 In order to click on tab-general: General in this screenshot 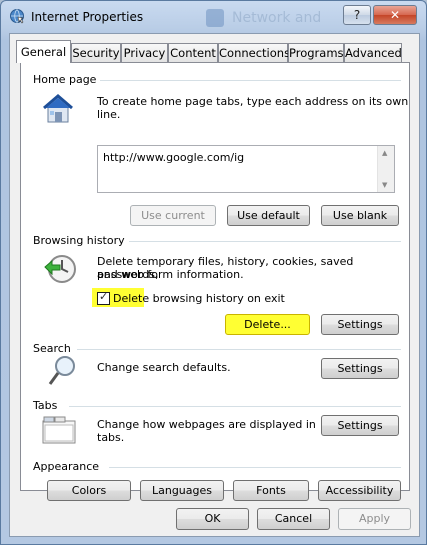, I will do `click(43, 51)`.